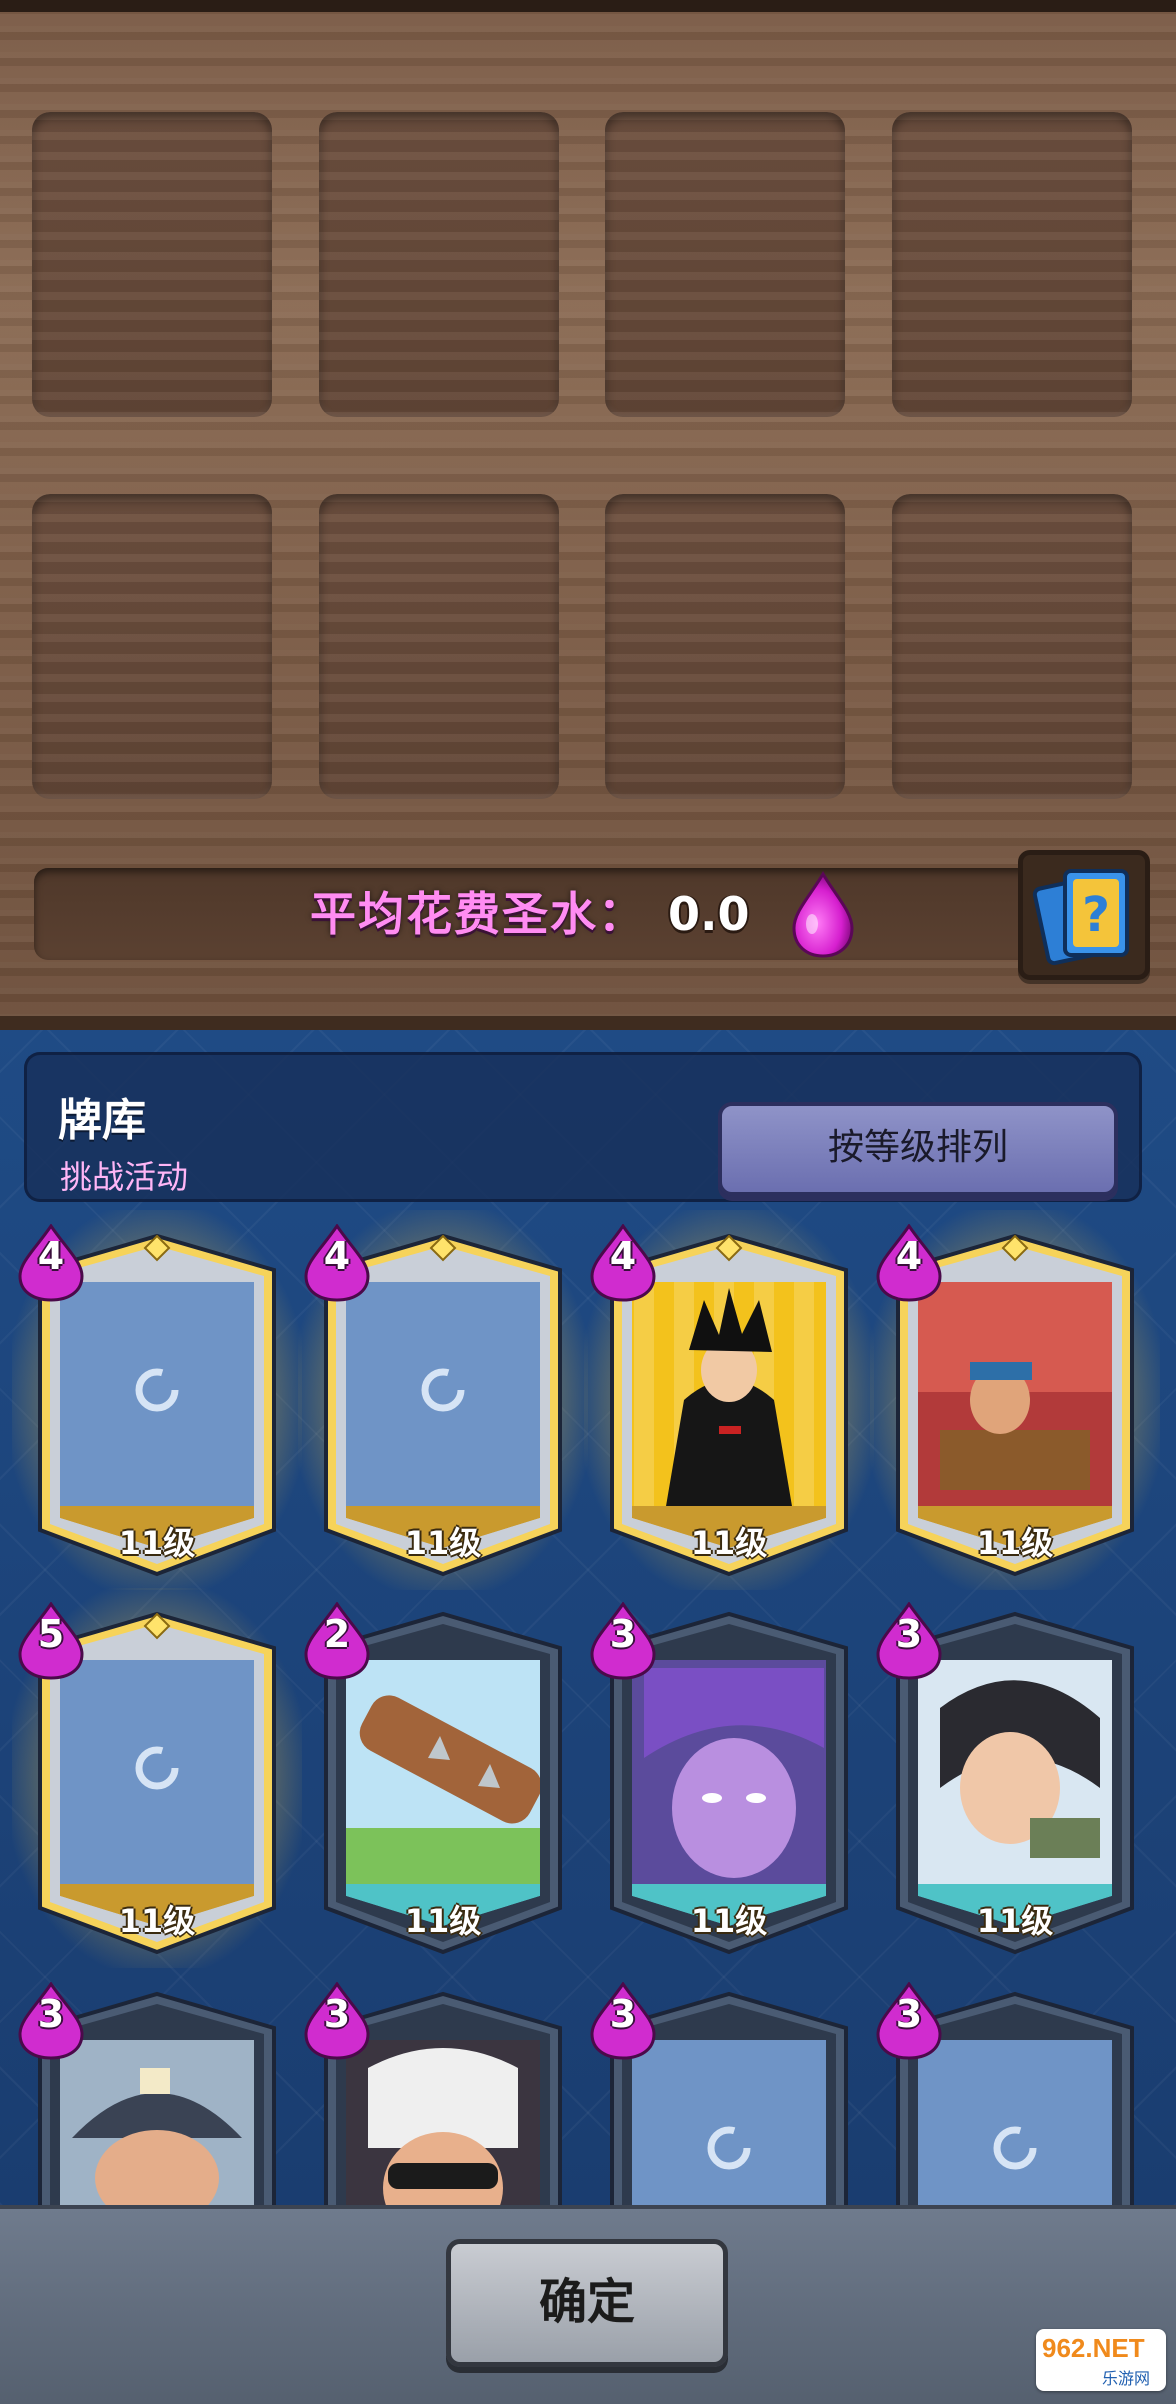  What do you see at coordinates (124, 1177) in the screenshot?
I see `collection-subtitle: 挑战活动` at bounding box center [124, 1177].